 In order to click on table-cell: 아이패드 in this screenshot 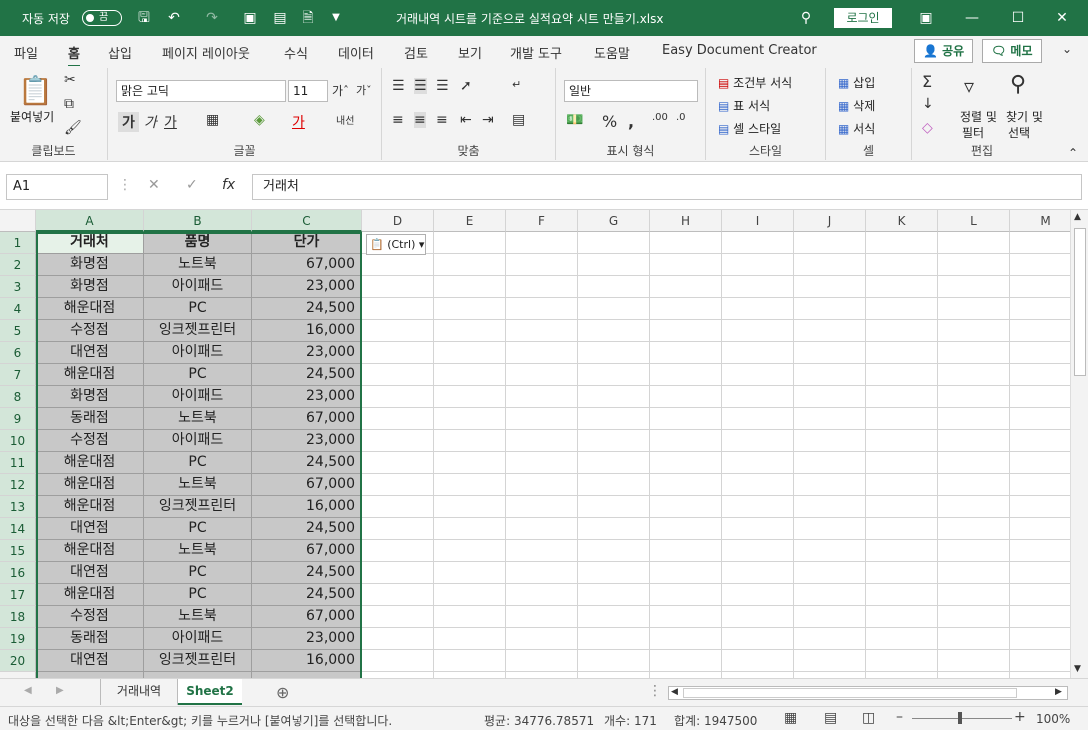, I will do `click(198, 639)`.